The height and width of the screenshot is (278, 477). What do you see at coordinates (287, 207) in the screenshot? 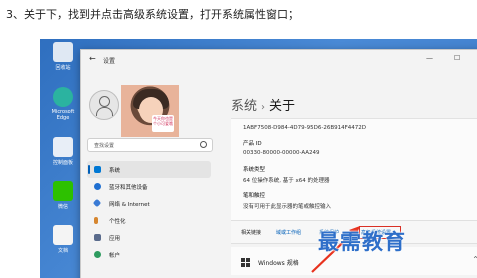
I see `spec-value: 没有可用于此显示器的笔或触控输入` at bounding box center [287, 207].